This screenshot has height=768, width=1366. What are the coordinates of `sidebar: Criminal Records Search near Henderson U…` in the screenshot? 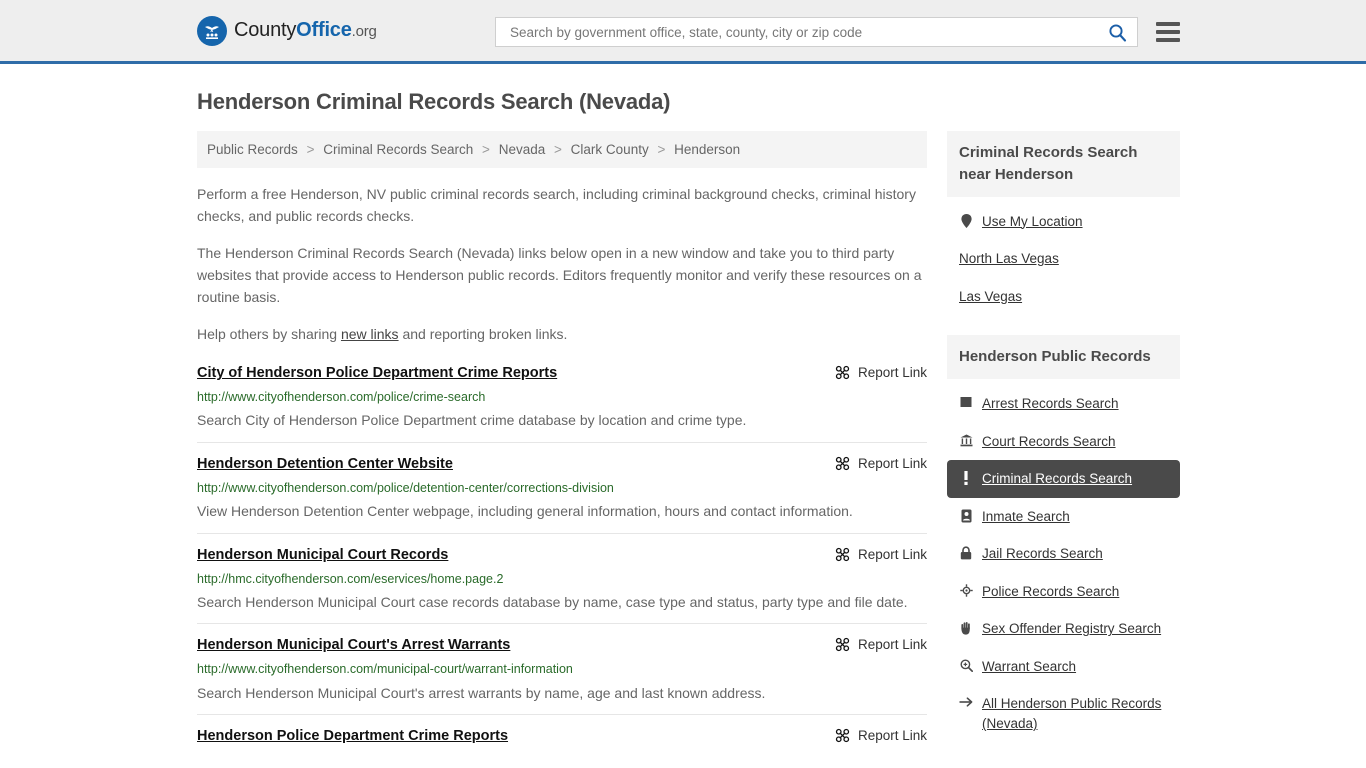 It's located at (1063, 447).